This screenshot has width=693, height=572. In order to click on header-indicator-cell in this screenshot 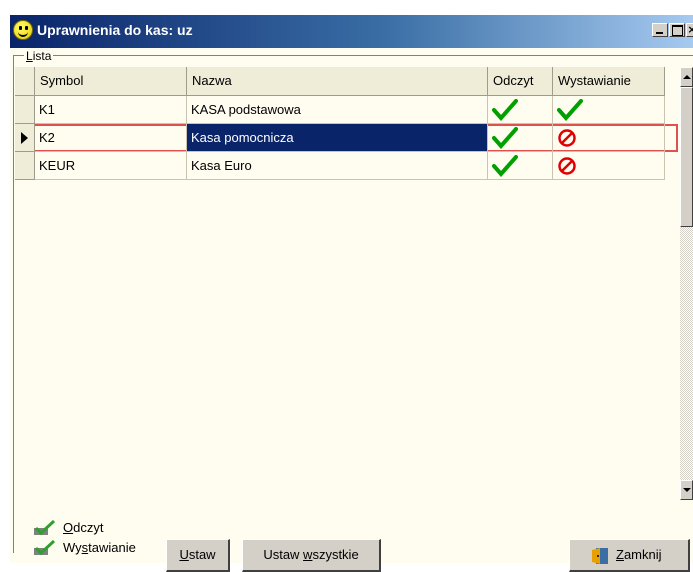, I will do `click(25, 81)`.